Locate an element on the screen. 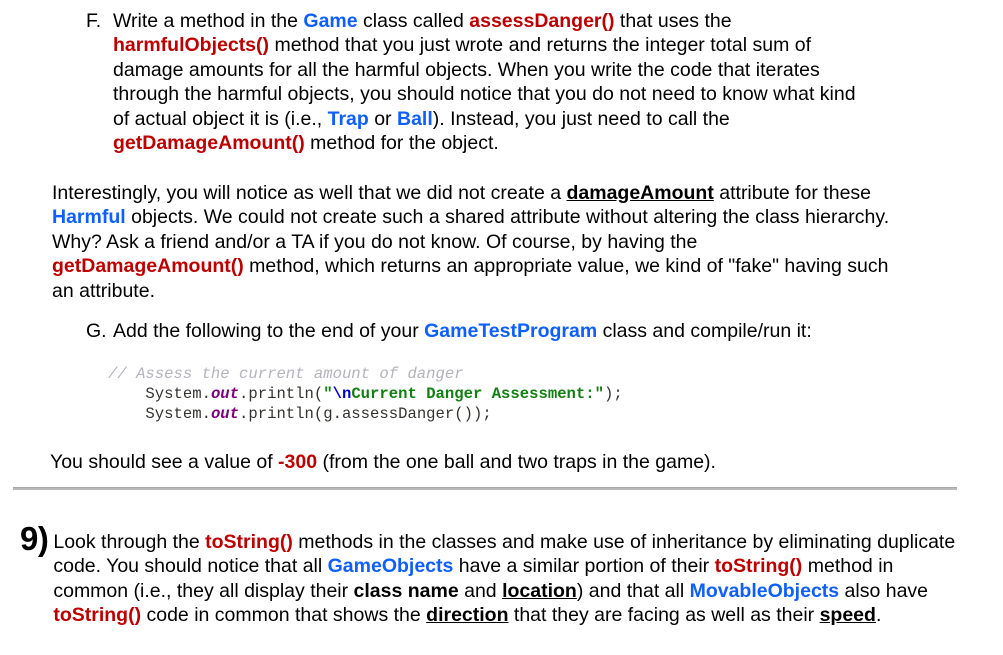 The height and width of the screenshot is (655, 1003). text-fragment: or is located at coordinates (382, 118).